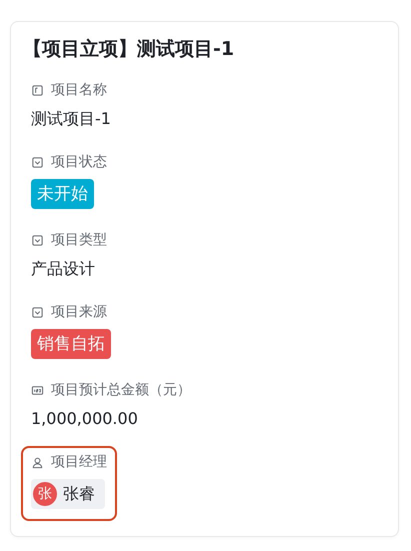 The width and height of the screenshot is (411, 551). What do you see at coordinates (129, 49) in the screenshot?
I see `card-title: 【项目立项】测试项目-1` at bounding box center [129, 49].